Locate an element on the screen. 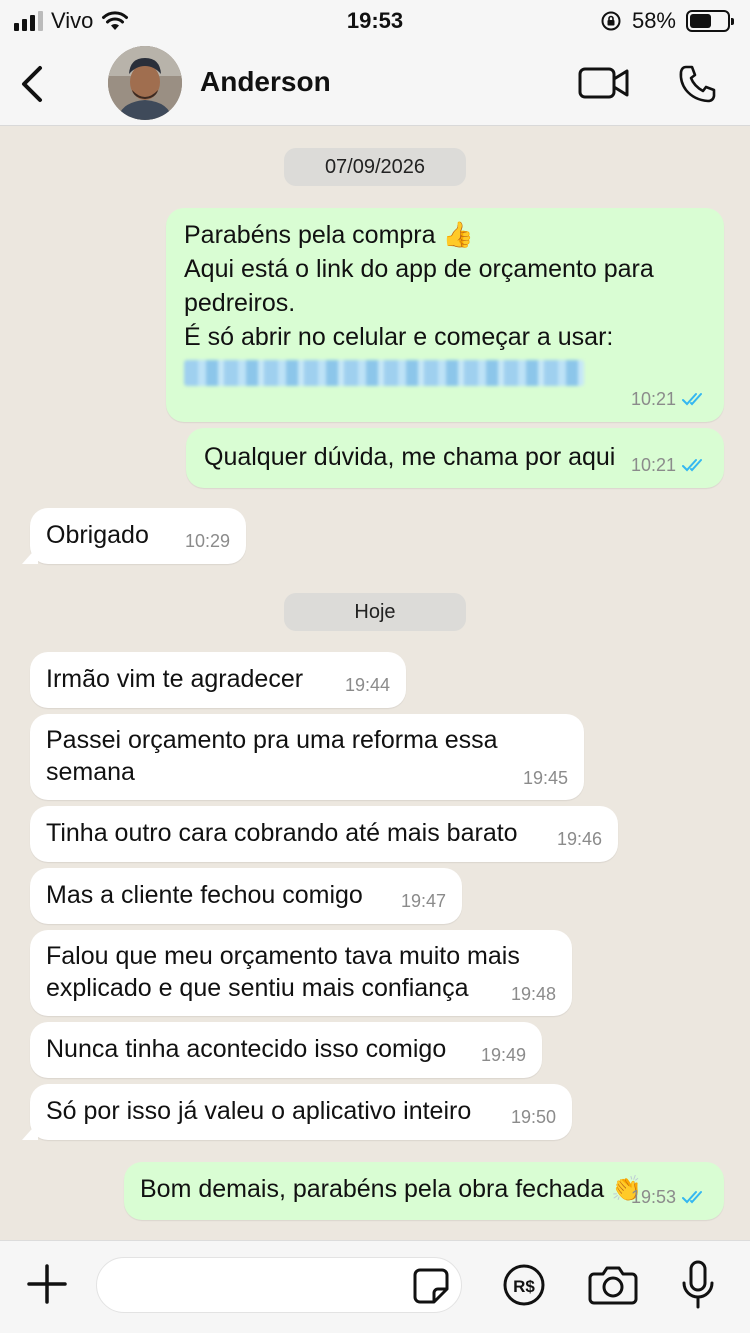 The width and height of the screenshot is (750, 1333). message-text: Bom demais, parabéns pela obra fechada 👏 is located at coordinates (391, 1189).